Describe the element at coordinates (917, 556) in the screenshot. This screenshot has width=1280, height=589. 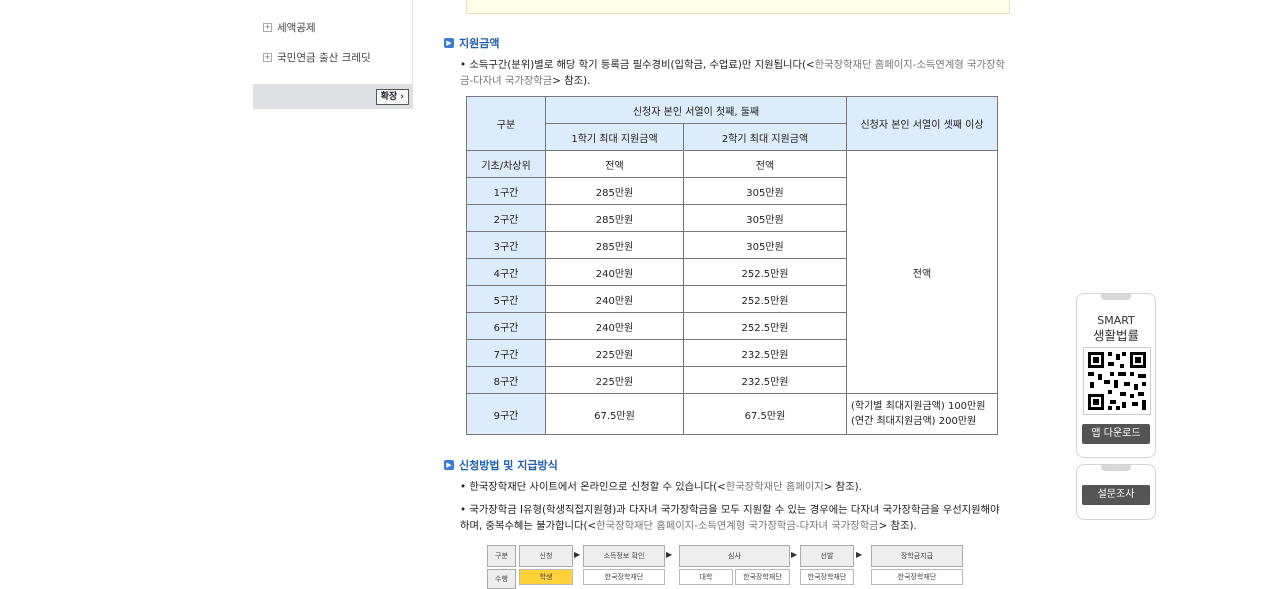
I see `flow-step: 장학금지급` at that location.